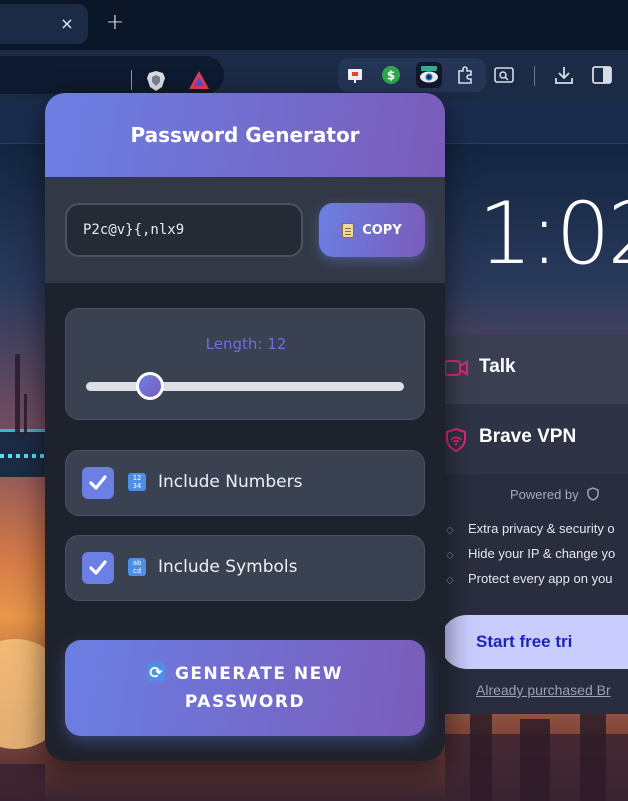 Image resolution: width=628 pixels, height=801 pixels. I want to click on guardian-logo-icon, so click(593, 494).